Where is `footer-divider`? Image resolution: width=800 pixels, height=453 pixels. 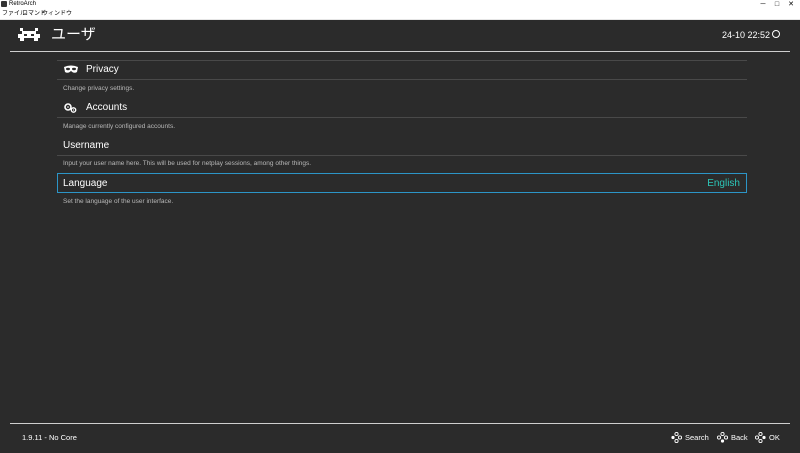 footer-divider is located at coordinates (400, 423).